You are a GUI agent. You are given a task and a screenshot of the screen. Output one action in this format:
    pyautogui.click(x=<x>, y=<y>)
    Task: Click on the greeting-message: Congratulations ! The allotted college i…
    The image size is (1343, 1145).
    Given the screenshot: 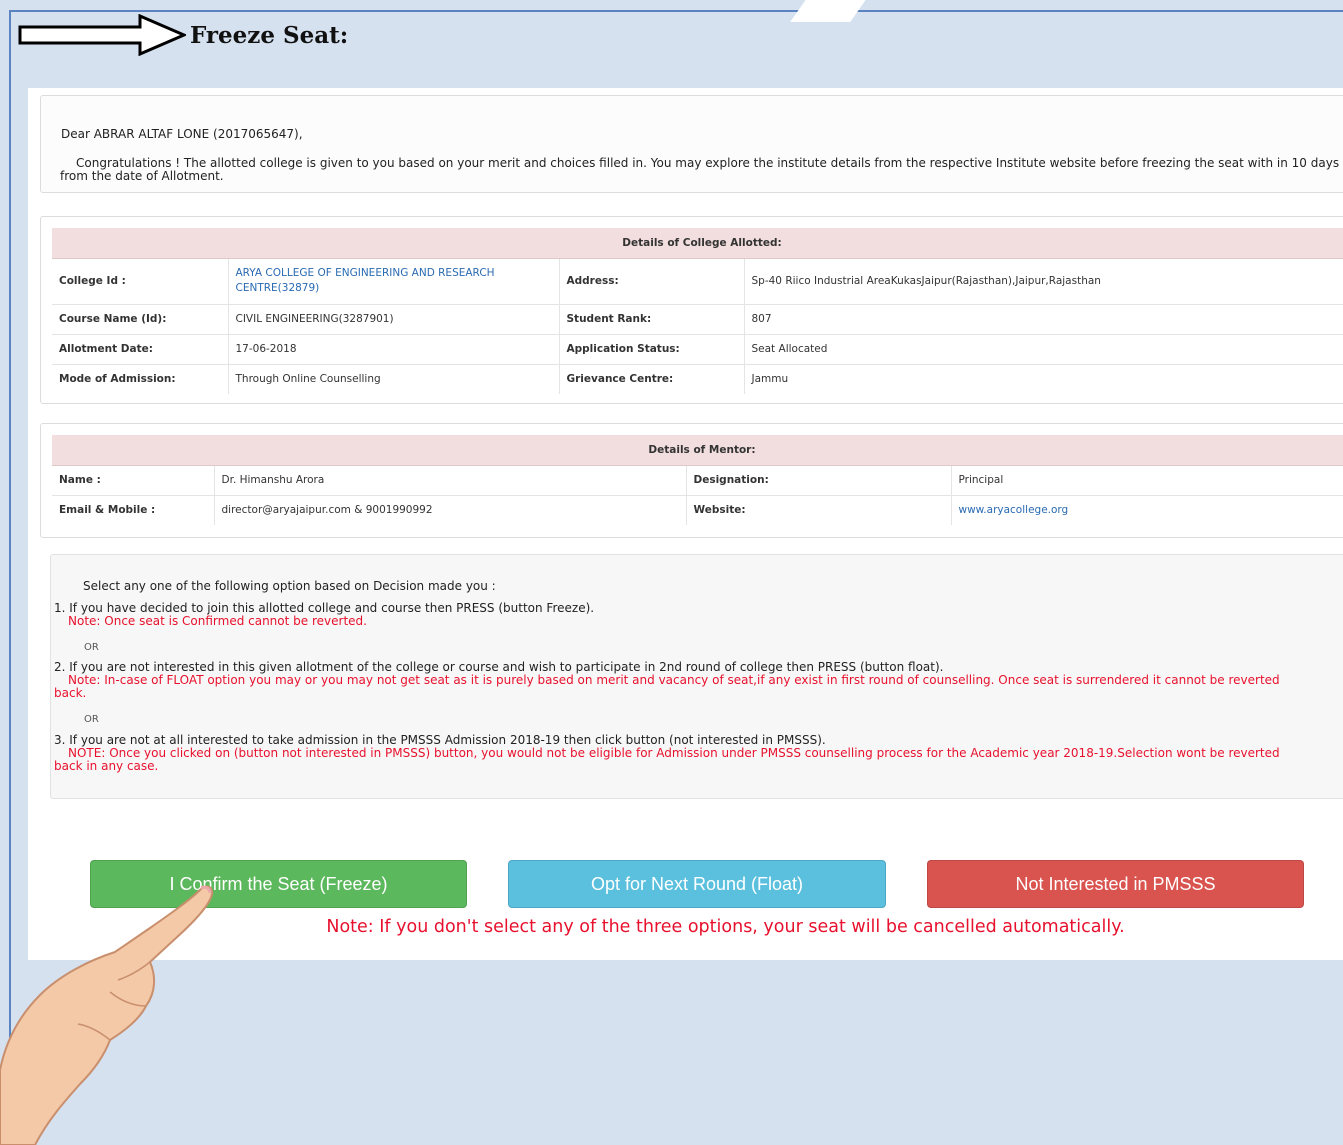 What is the action you would take?
    pyautogui.click(x=700, y=169)
    